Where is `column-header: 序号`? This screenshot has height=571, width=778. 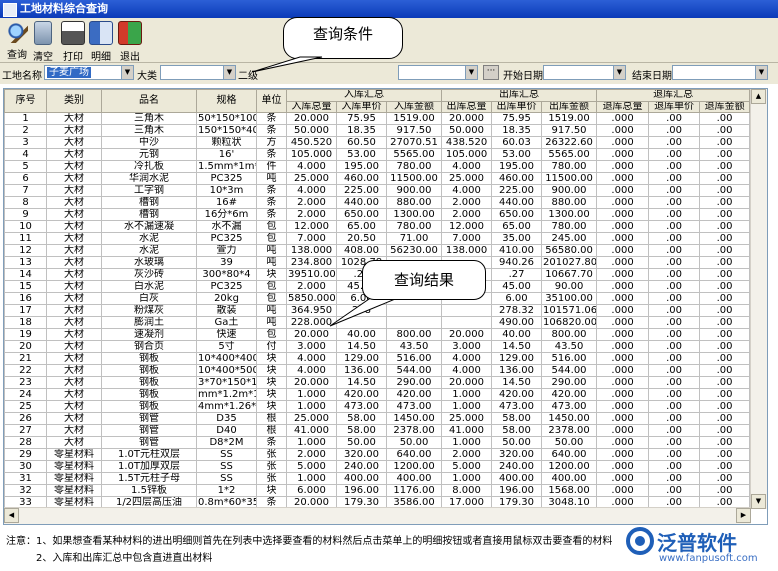
column-header: 序号 is located at coordinates (25, 101).